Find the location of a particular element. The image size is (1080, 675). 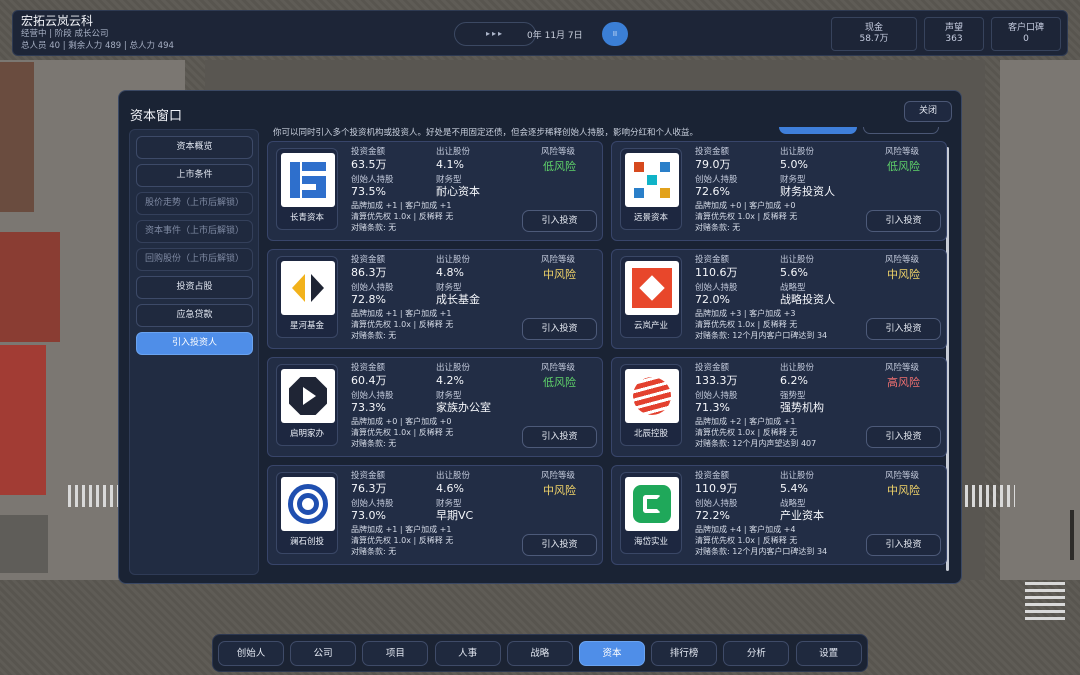

sidebar-item-equity-holdings: 投资占股 is located at coordinates (194, 287).